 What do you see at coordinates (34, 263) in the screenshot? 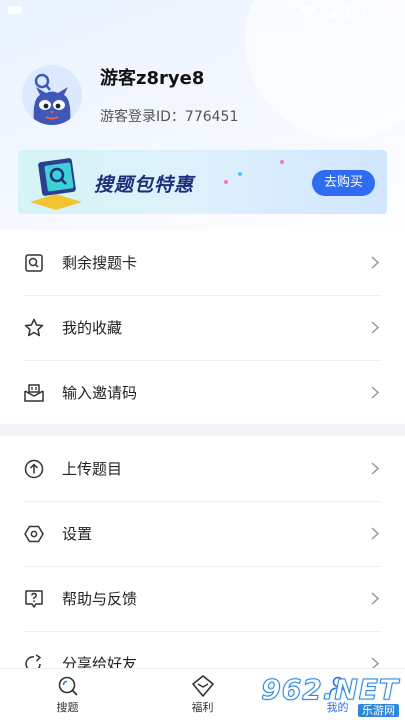
I see `search-card-icon` at bounding box center [34, 263].